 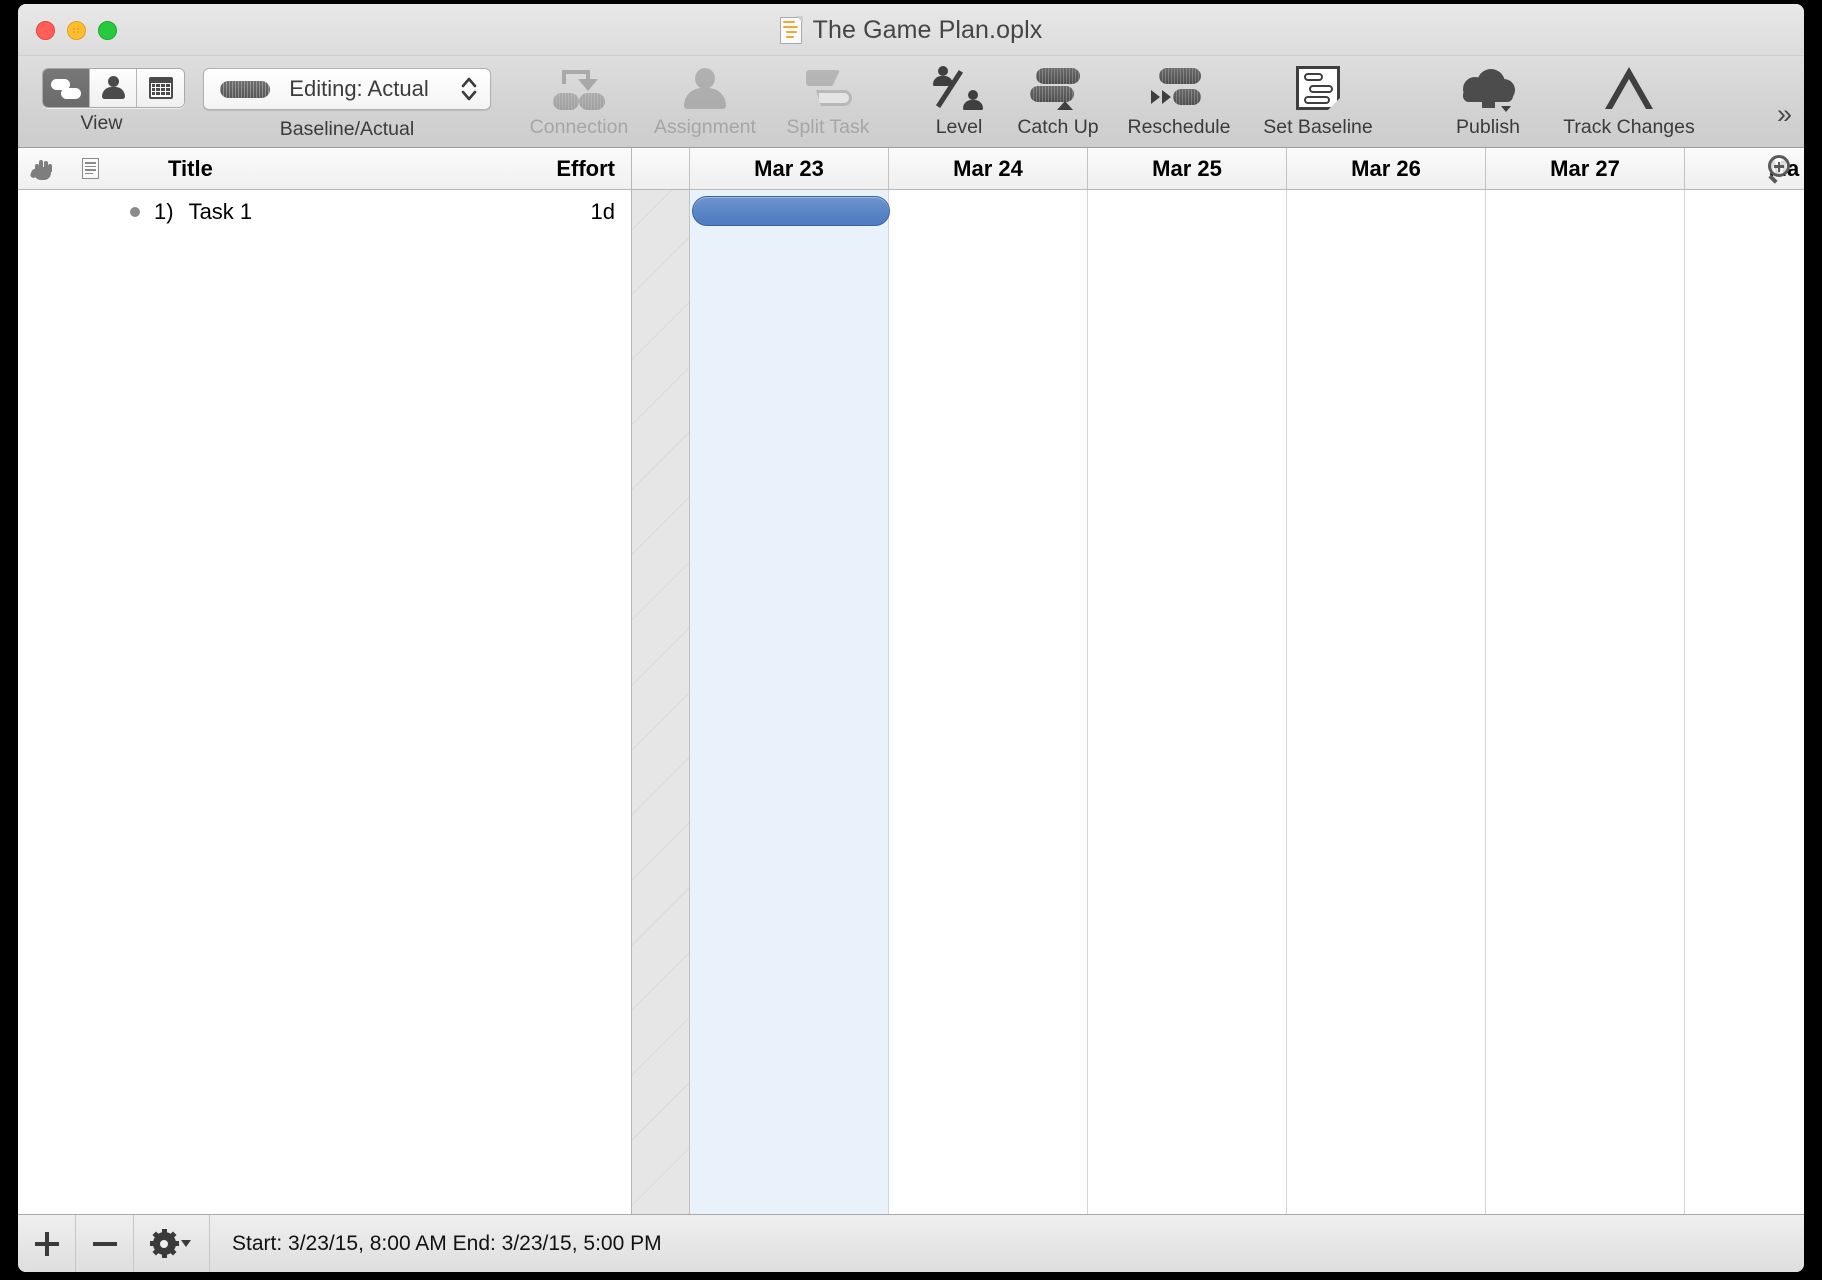 I want to click on minus-icon, so click(x=104, y=1243).